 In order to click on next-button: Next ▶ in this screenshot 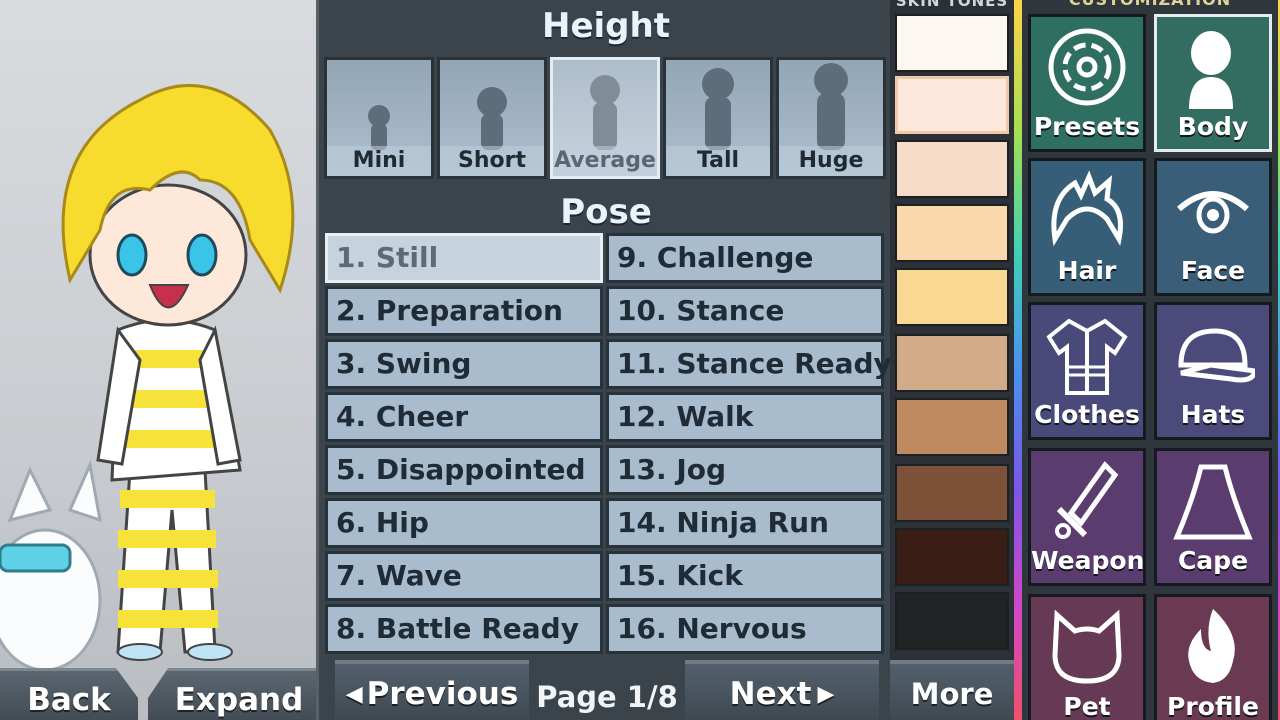, I will do `click(782, 690)`.